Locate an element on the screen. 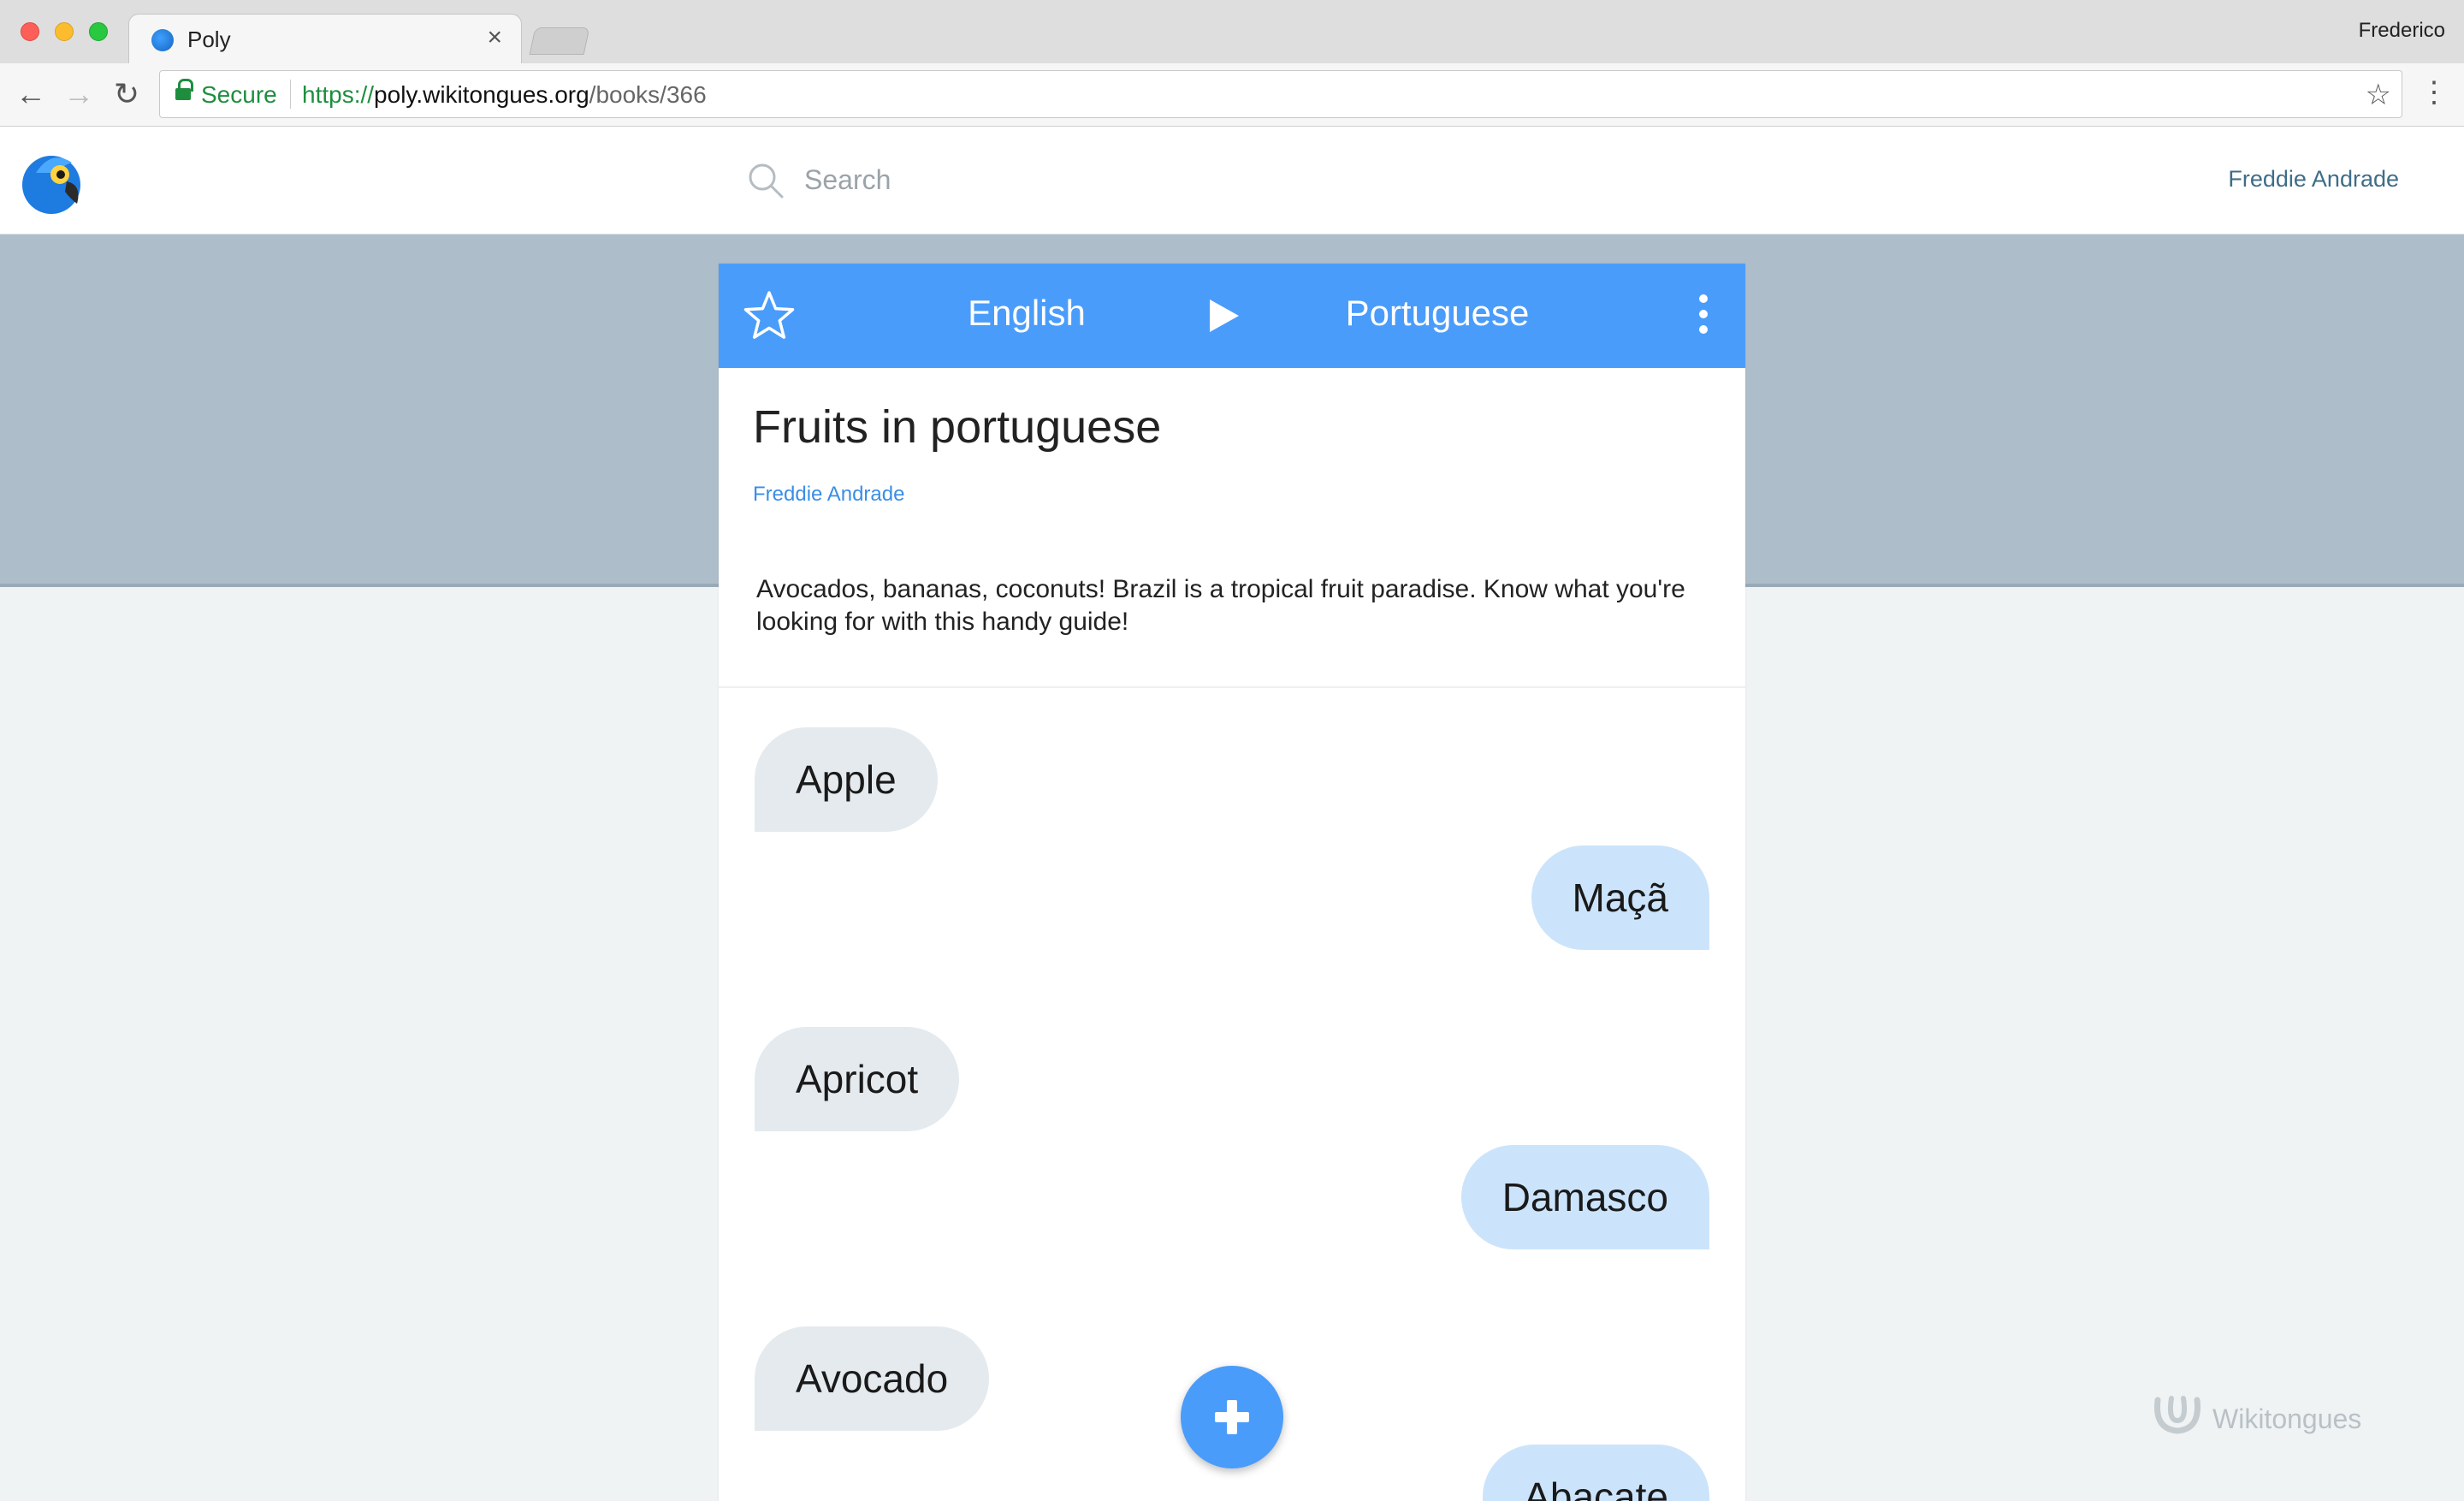 The width and height of the screenshot is (2464, 1501). close-window-button is located at coordinates (30, 31).